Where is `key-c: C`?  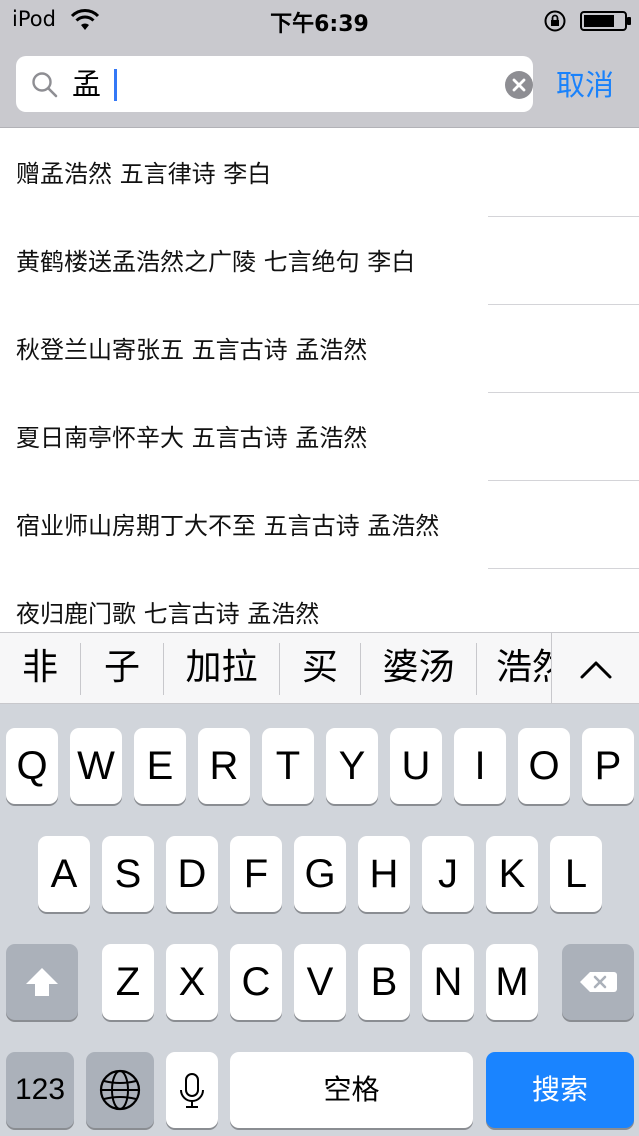 key-c: C is located at coordinates (256, 982).